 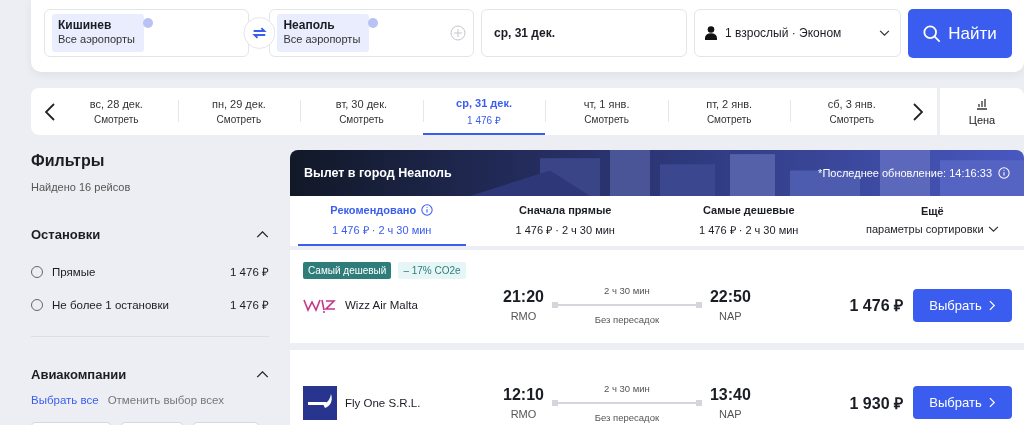 I want to click on arrival-time: 13:40, so click(x=730, y=394).